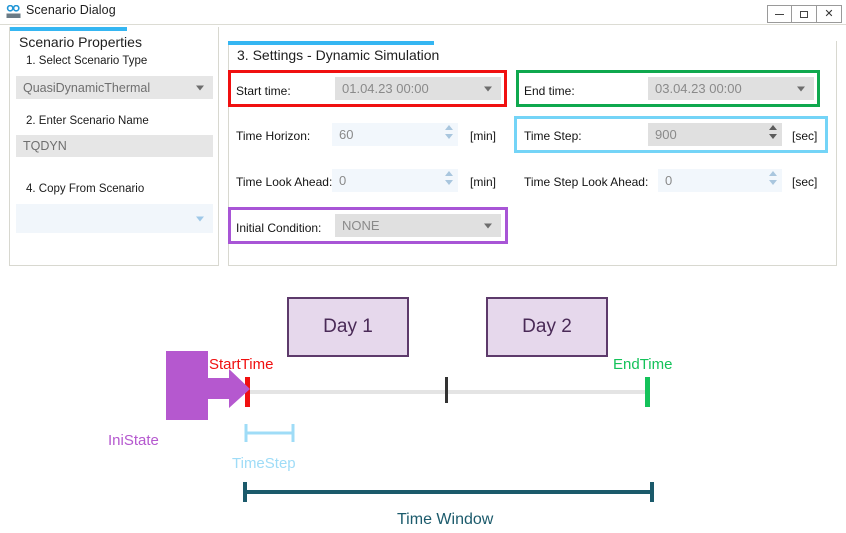  I want to click on time-step-look-ahead-input: 0, so click(720, 180).